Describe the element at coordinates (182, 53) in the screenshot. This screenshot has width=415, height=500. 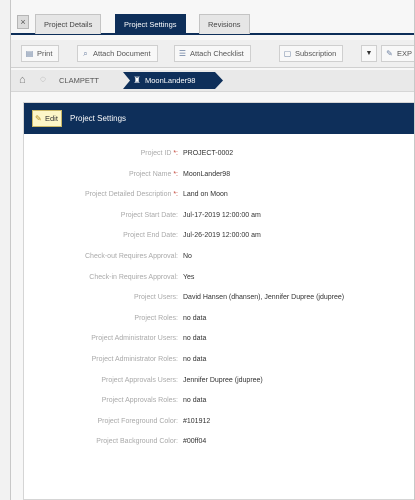
I see `checklist-icon: ☰` at that location.